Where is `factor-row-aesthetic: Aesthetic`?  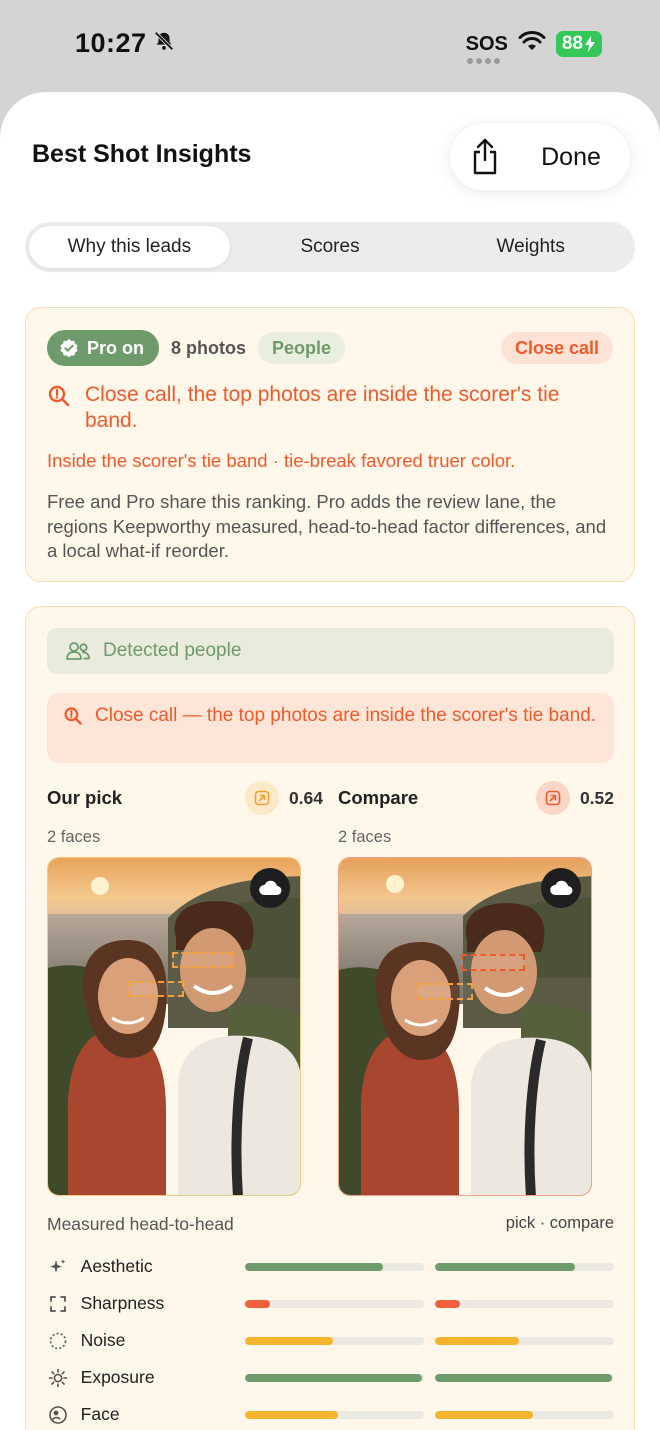
factor-row-aesthetic: Aesthetic is located at coordinates (330, 1266).